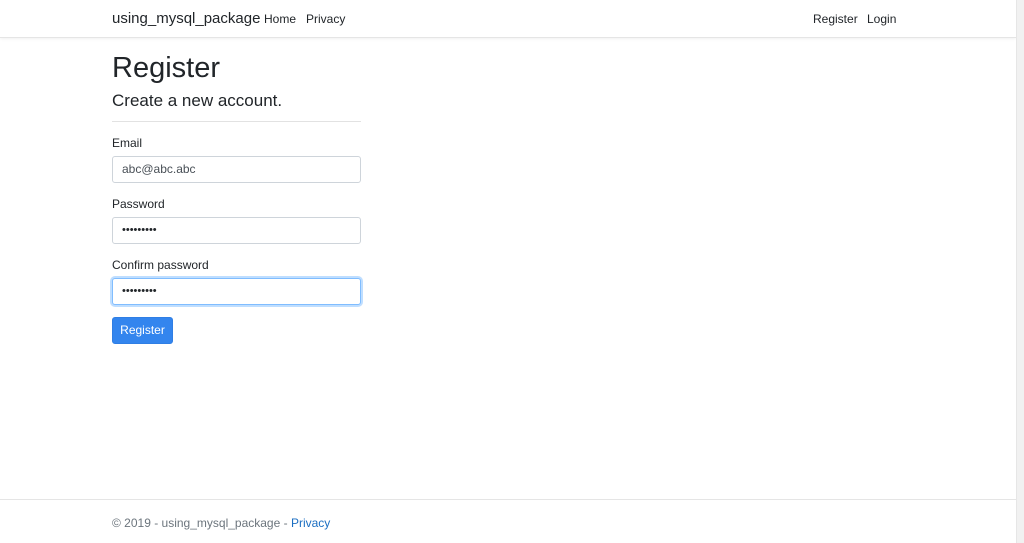 The image size is (1024, 543). What do you see at coordinates (1020, 271) in the screenshot?
I see `vertical-scrollbar` at bounding box center [1020, 271].